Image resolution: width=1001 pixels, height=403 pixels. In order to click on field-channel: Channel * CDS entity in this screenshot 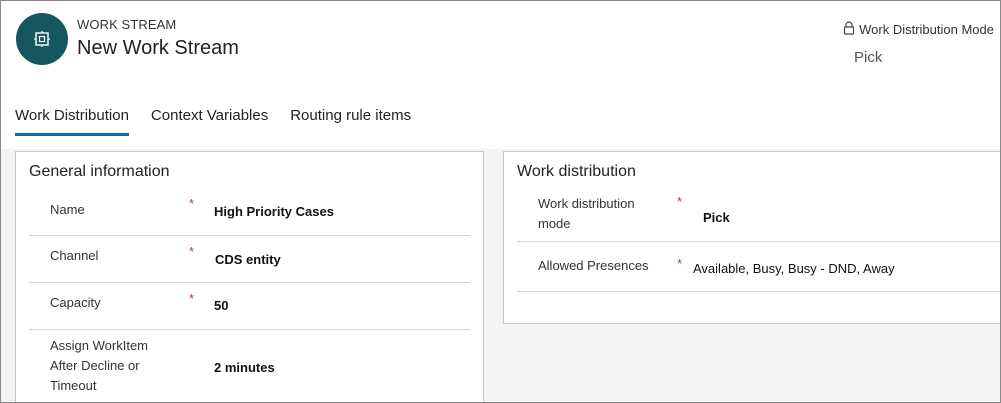, I will do `click(249, 259)`.